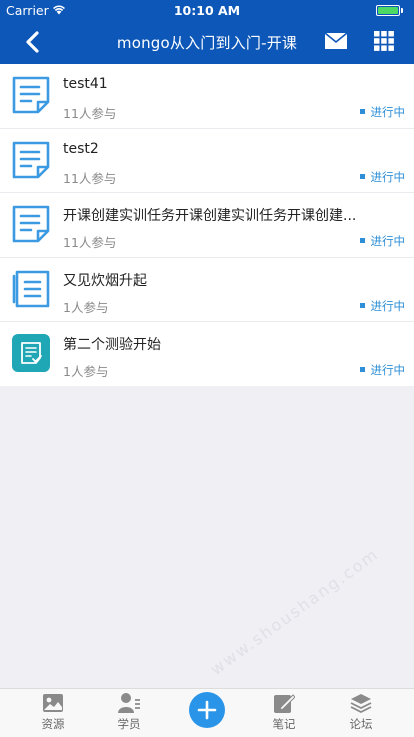 The height and width of the screenshot is (737, 414). Describe the element at coordinates (129, 703) in the screenshot. I see `user-list-icon` at that location.